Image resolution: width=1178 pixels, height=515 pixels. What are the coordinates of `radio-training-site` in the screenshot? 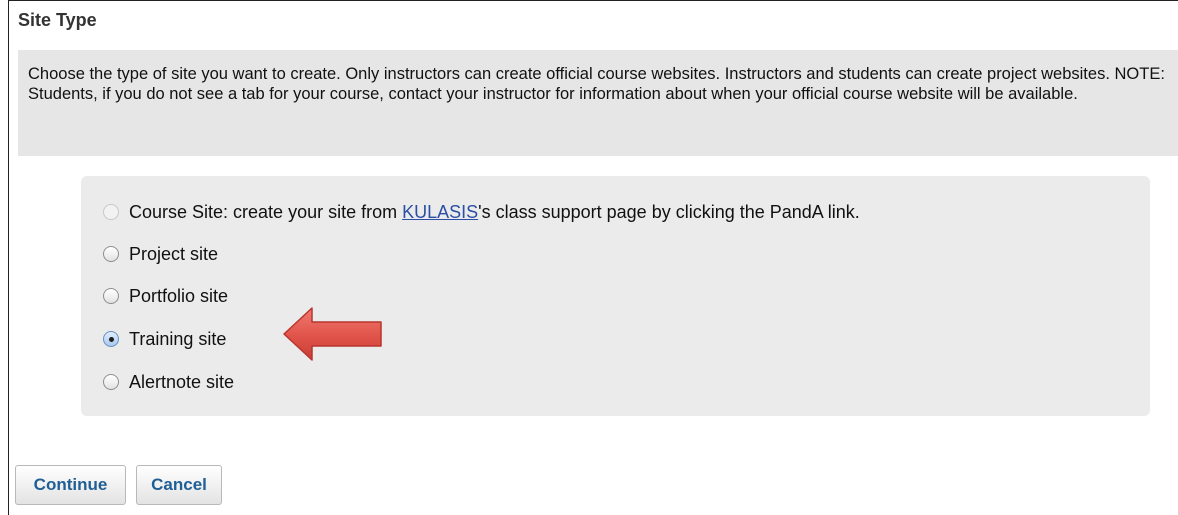 It's located at (111, 339).